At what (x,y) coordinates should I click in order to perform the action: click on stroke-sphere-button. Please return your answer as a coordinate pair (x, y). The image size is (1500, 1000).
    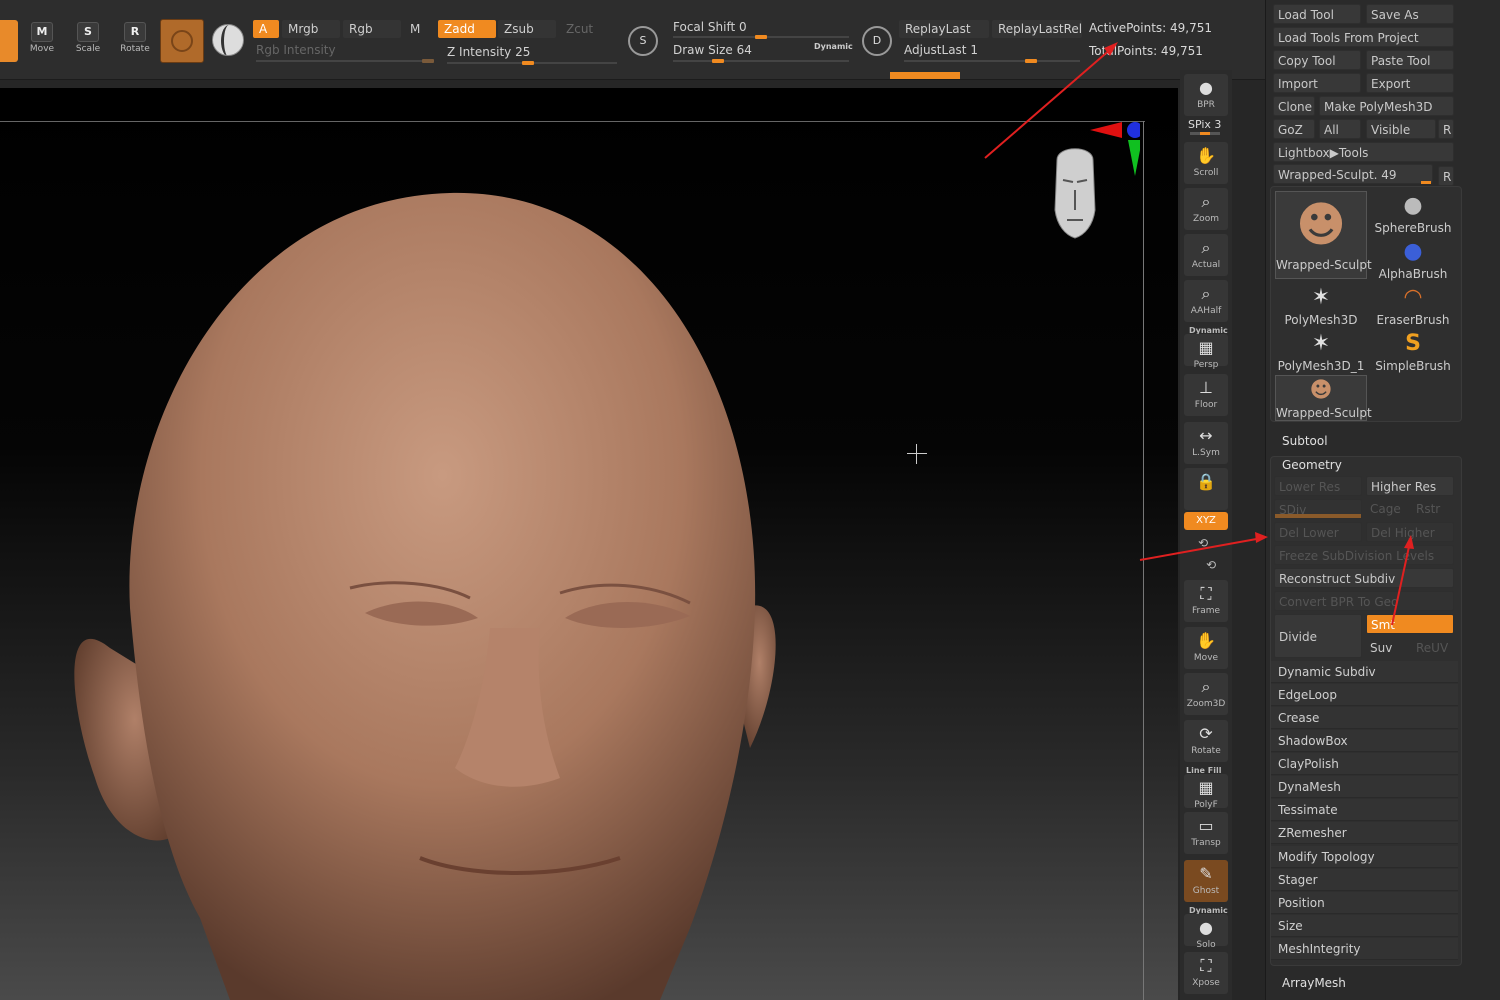
    Looking at the image, I should click on (228, 40).